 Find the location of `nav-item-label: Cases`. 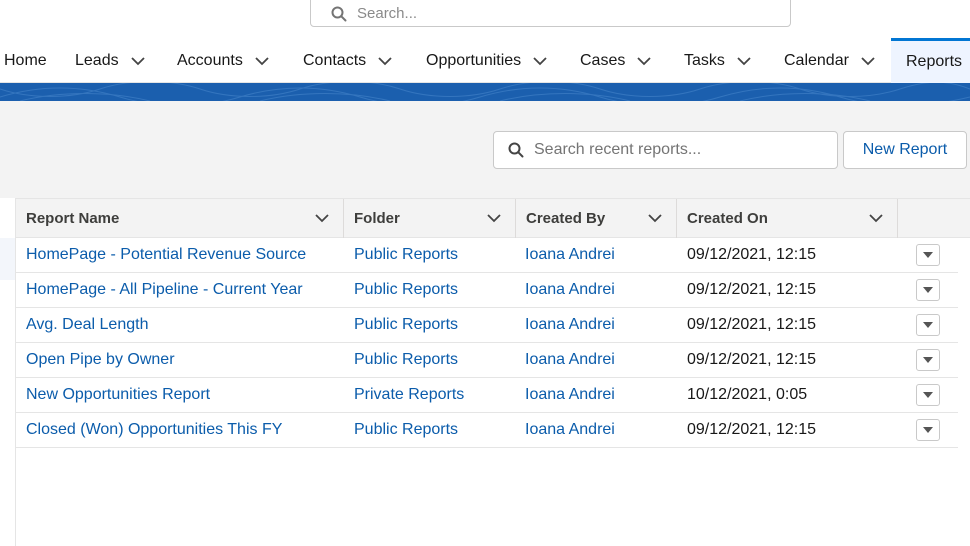

nav-item-label: Cases is located at coordinates (603, 60).